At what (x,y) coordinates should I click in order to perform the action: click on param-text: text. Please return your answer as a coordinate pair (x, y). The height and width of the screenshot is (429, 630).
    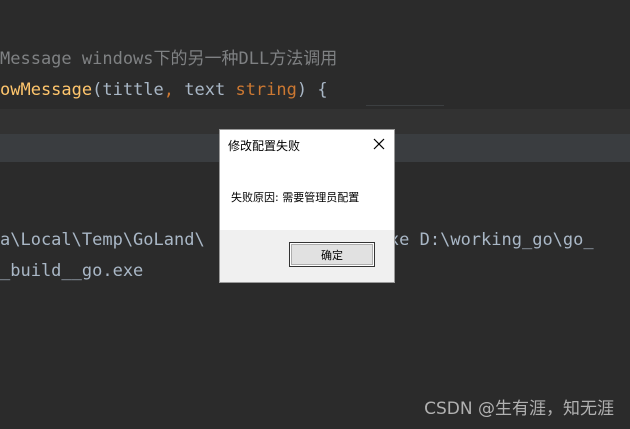
    Looking at the image, I should click on (205, 90).